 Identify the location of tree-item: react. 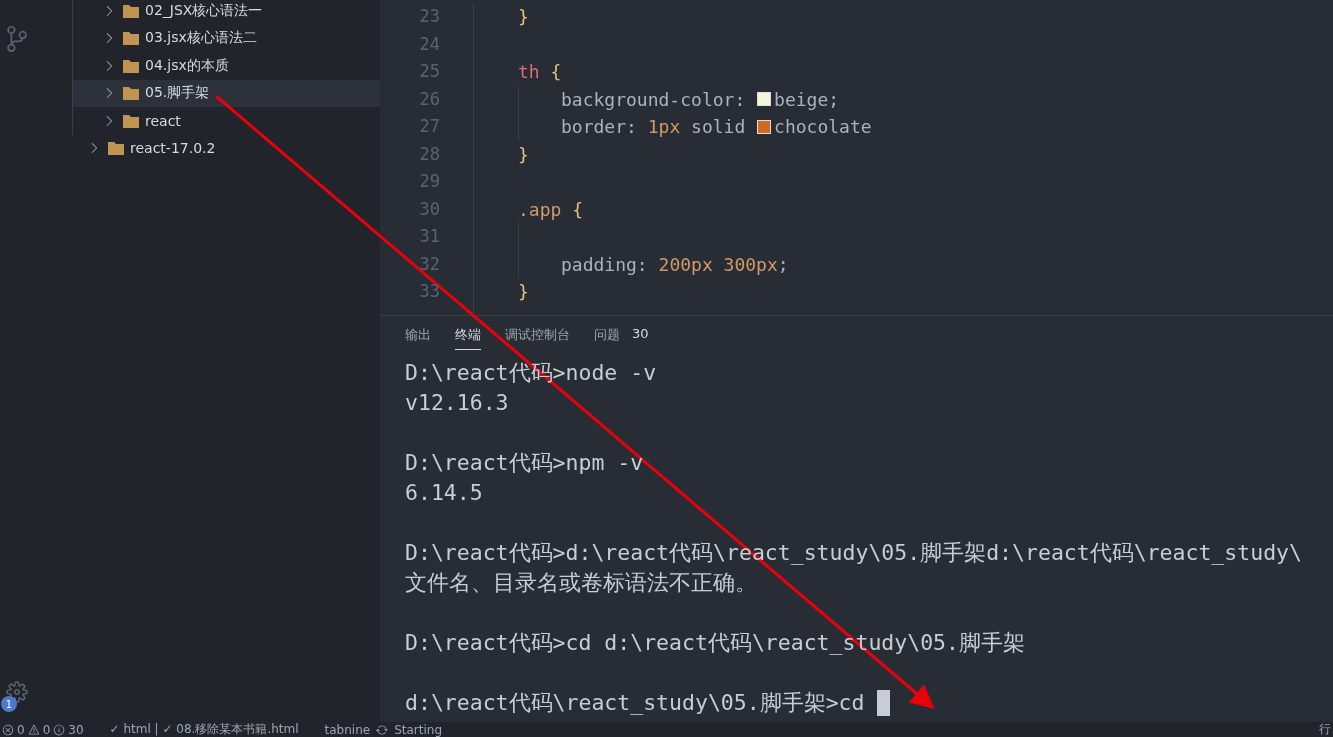
(226, 121).